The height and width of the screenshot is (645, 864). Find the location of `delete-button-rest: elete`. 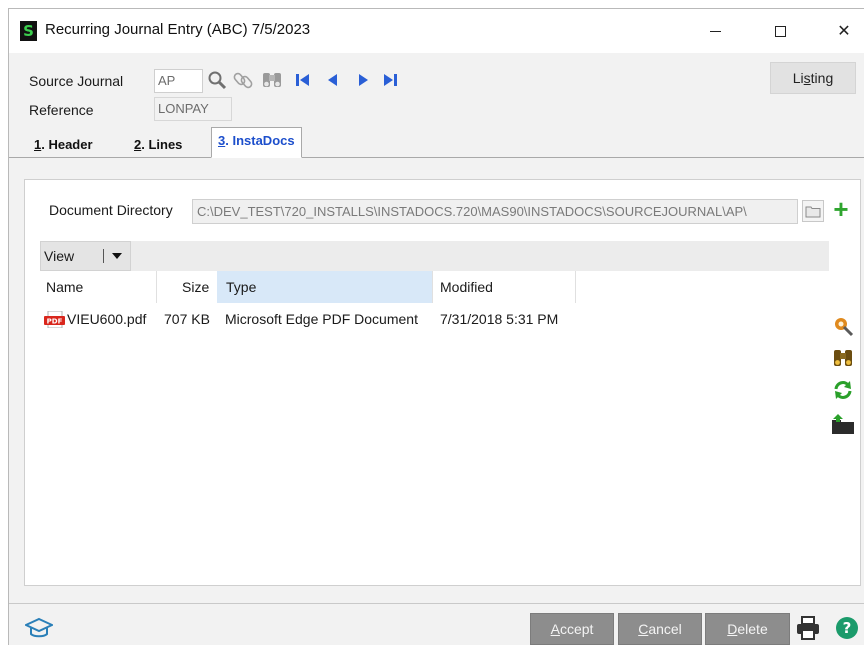

delete-button-rest: elete is located at coordinates (752, 629).